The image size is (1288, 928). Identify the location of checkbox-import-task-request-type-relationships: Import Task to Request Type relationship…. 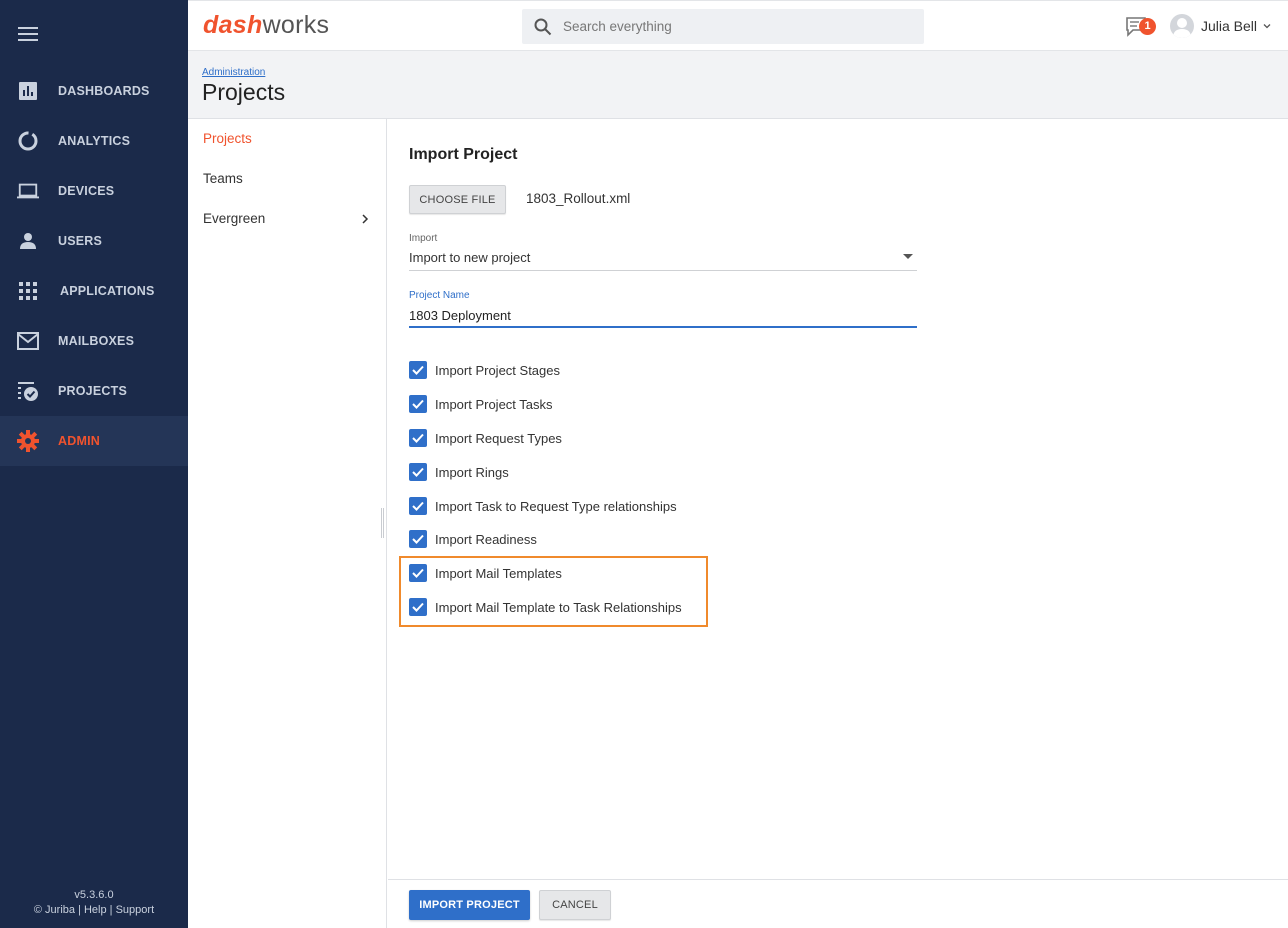
(543, 506).